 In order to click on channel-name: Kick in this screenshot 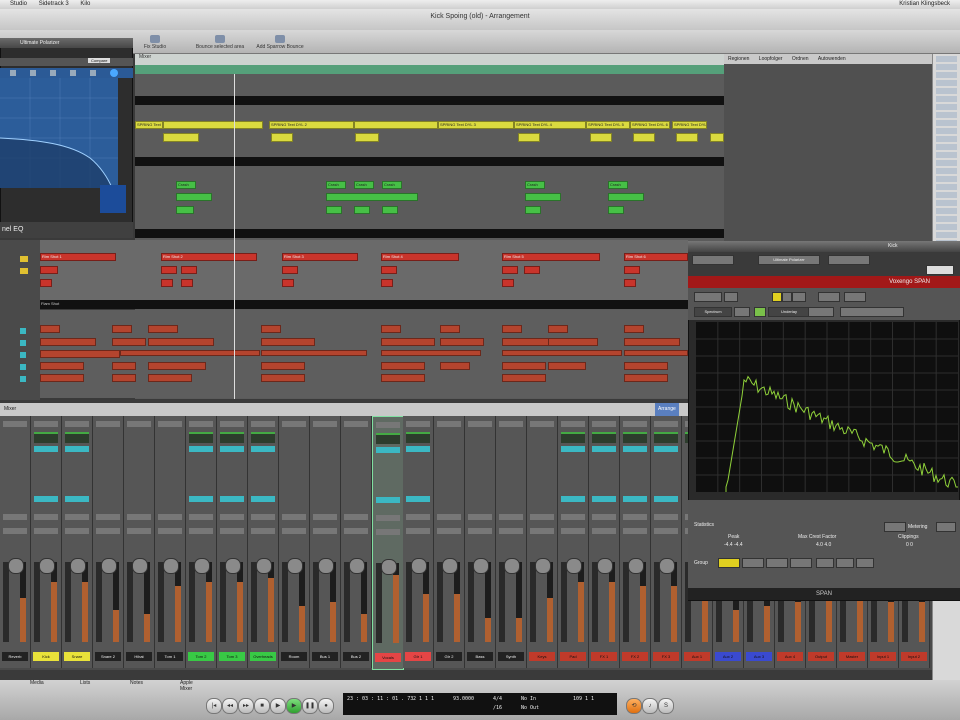, I will do `click(46, 656)`.